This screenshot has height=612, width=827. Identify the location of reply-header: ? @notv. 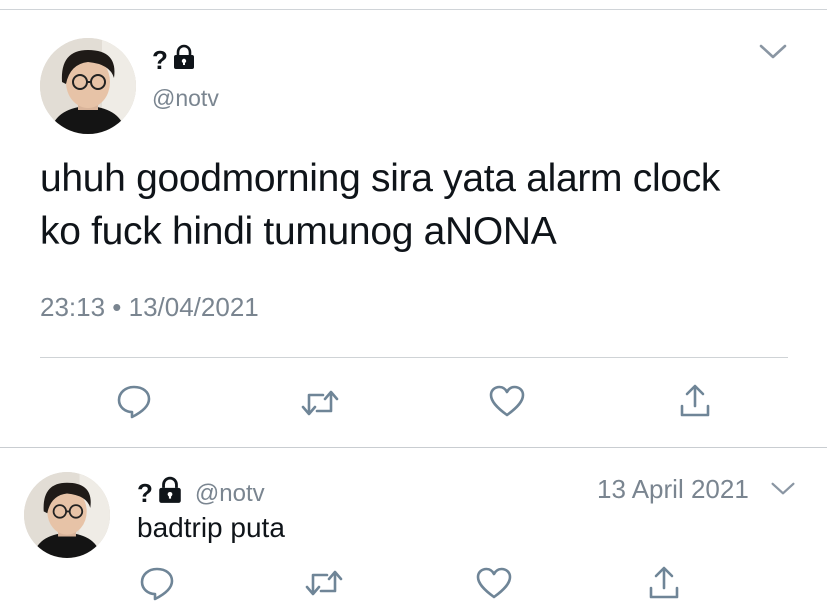
(201, 493).